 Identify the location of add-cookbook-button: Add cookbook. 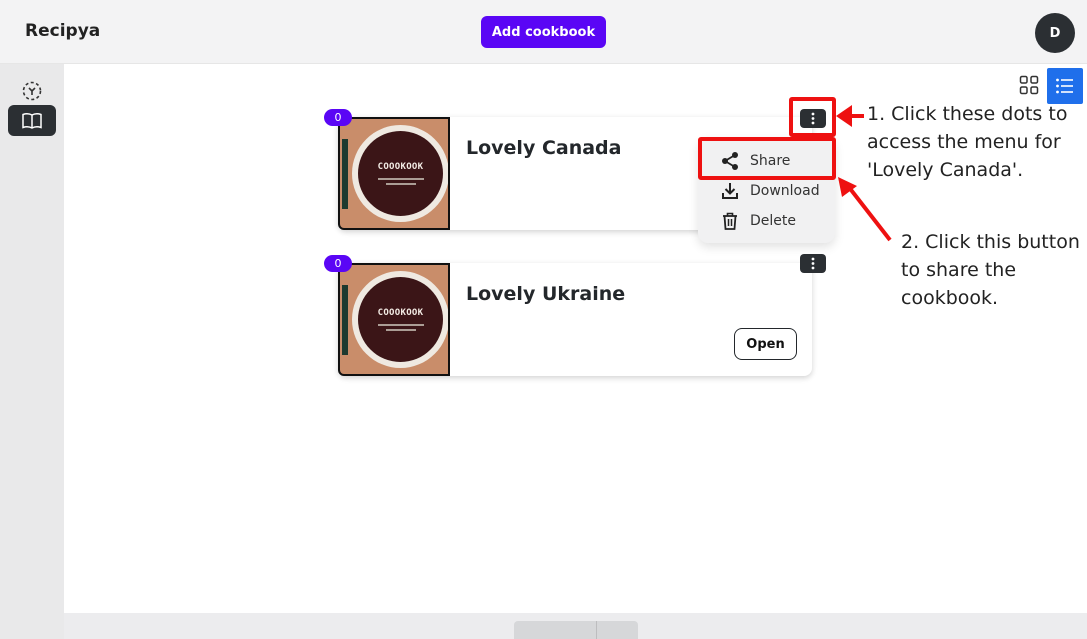
(543, 32).